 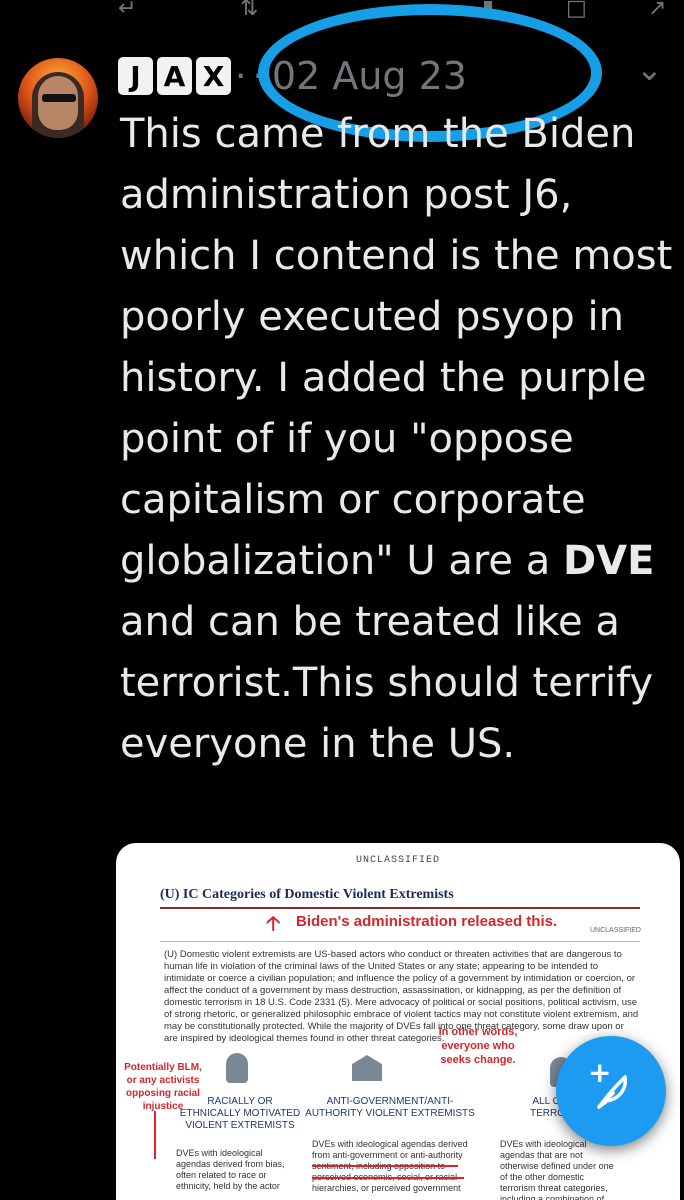 What do you see at coordinates (427, 921) in the screenshot?
I see `red-annotation: Biden's administration released this.` at bounding box center [427, 921].